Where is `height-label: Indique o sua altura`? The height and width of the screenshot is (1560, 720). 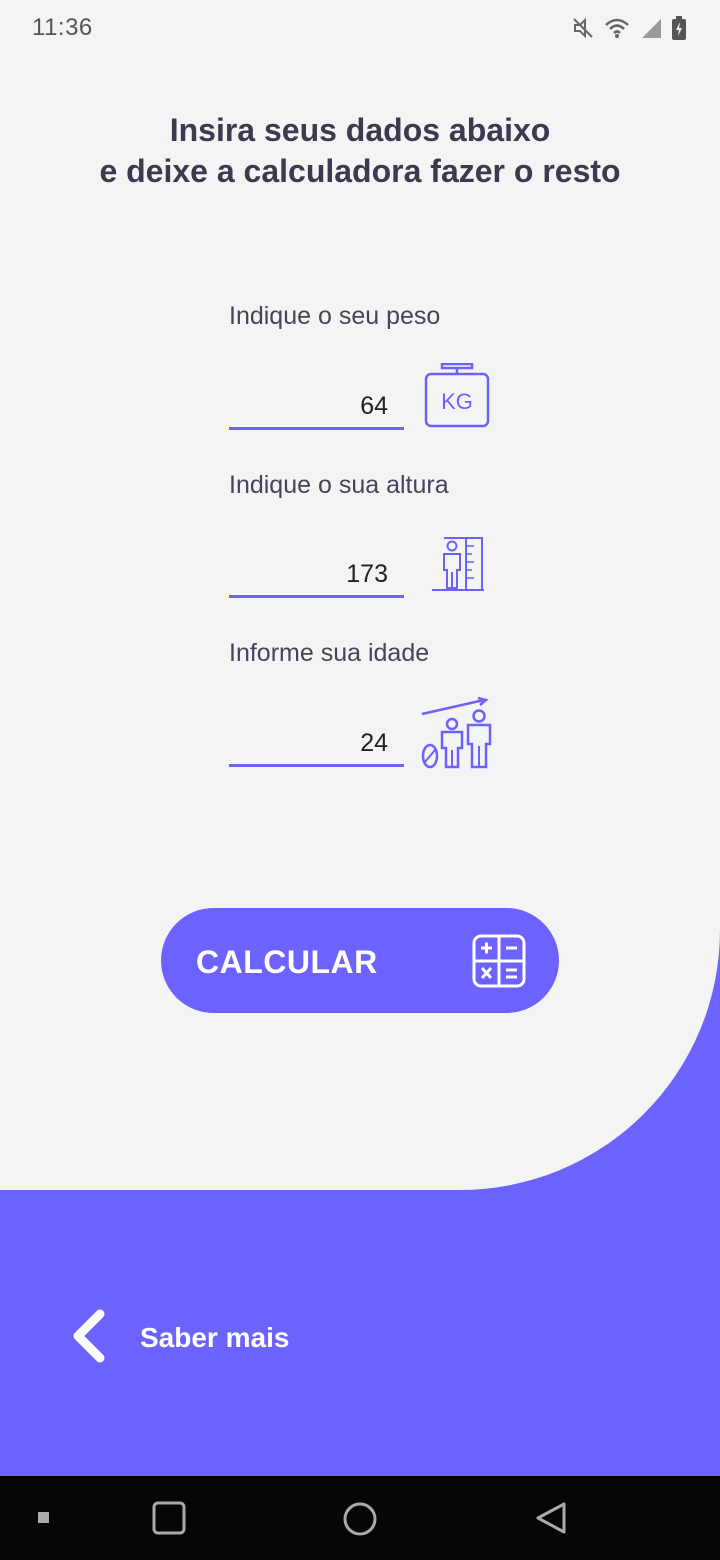
height-label: Indique o sua altura is located at coordinates (339, 485).